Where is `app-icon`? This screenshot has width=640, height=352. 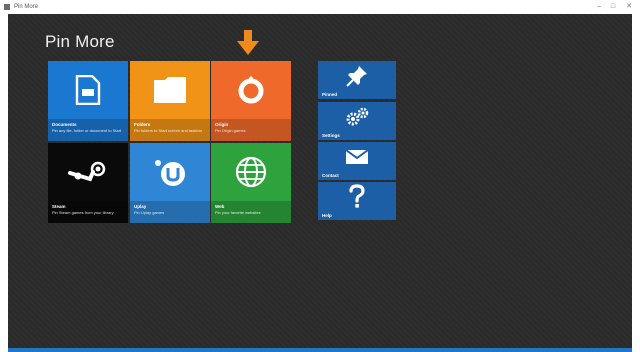 app-icon is located at coordinates (7, 7).